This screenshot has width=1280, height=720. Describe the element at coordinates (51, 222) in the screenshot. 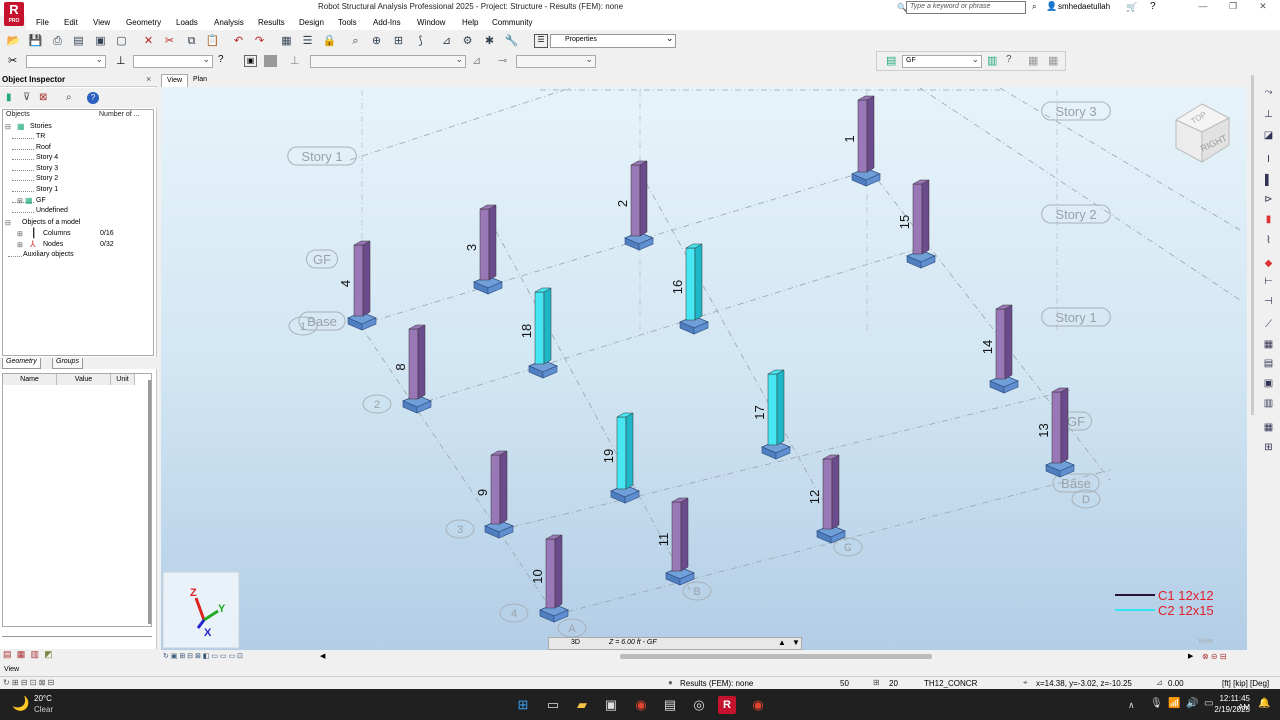

I see `tree-node-objects-model: Objects of a model` at that location.